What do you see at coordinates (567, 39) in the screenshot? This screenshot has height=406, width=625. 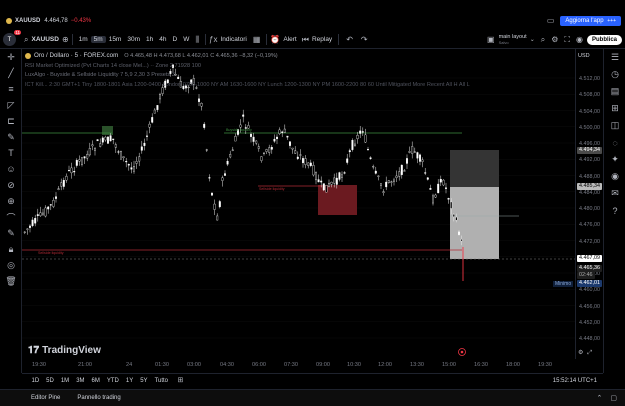 I see `fullscreen-icon: ⛶` at bounding box center [567, 39].